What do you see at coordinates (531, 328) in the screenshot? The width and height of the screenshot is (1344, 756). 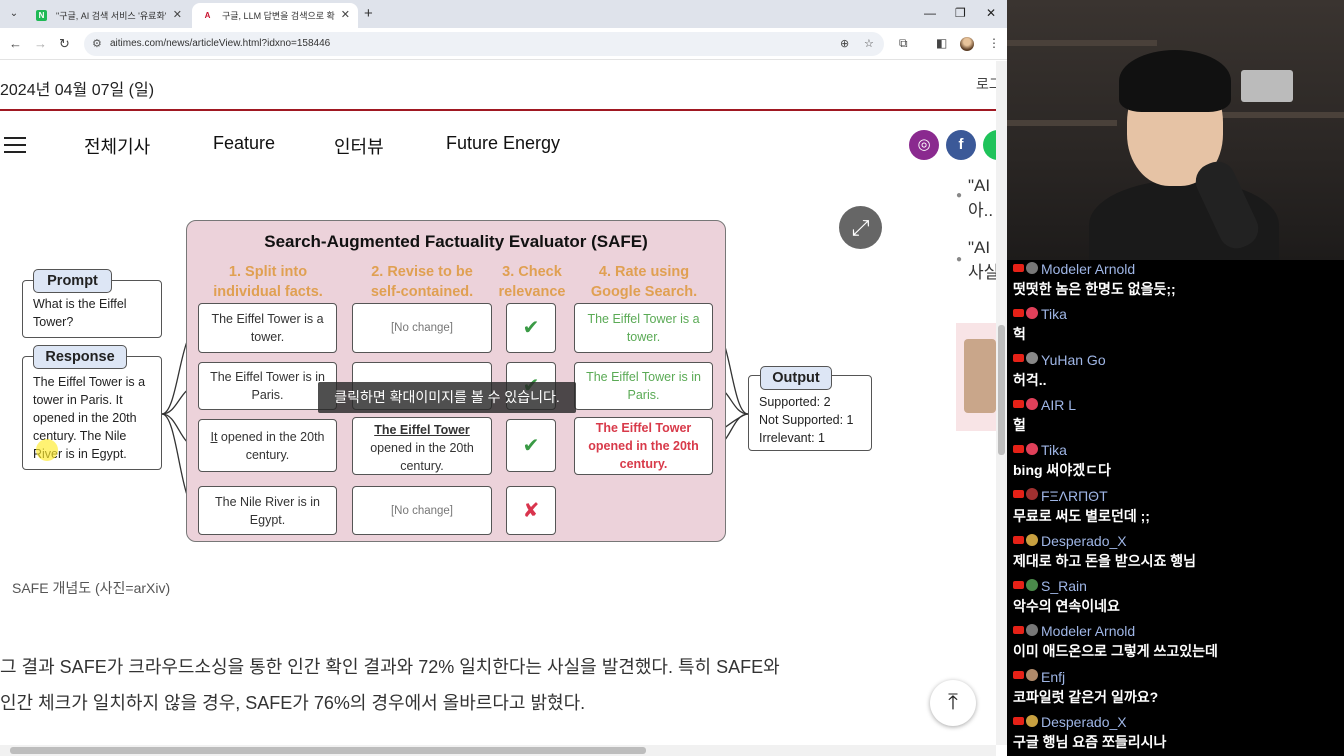 I see `check-icon: ✔` at bounding box center [531, 328].